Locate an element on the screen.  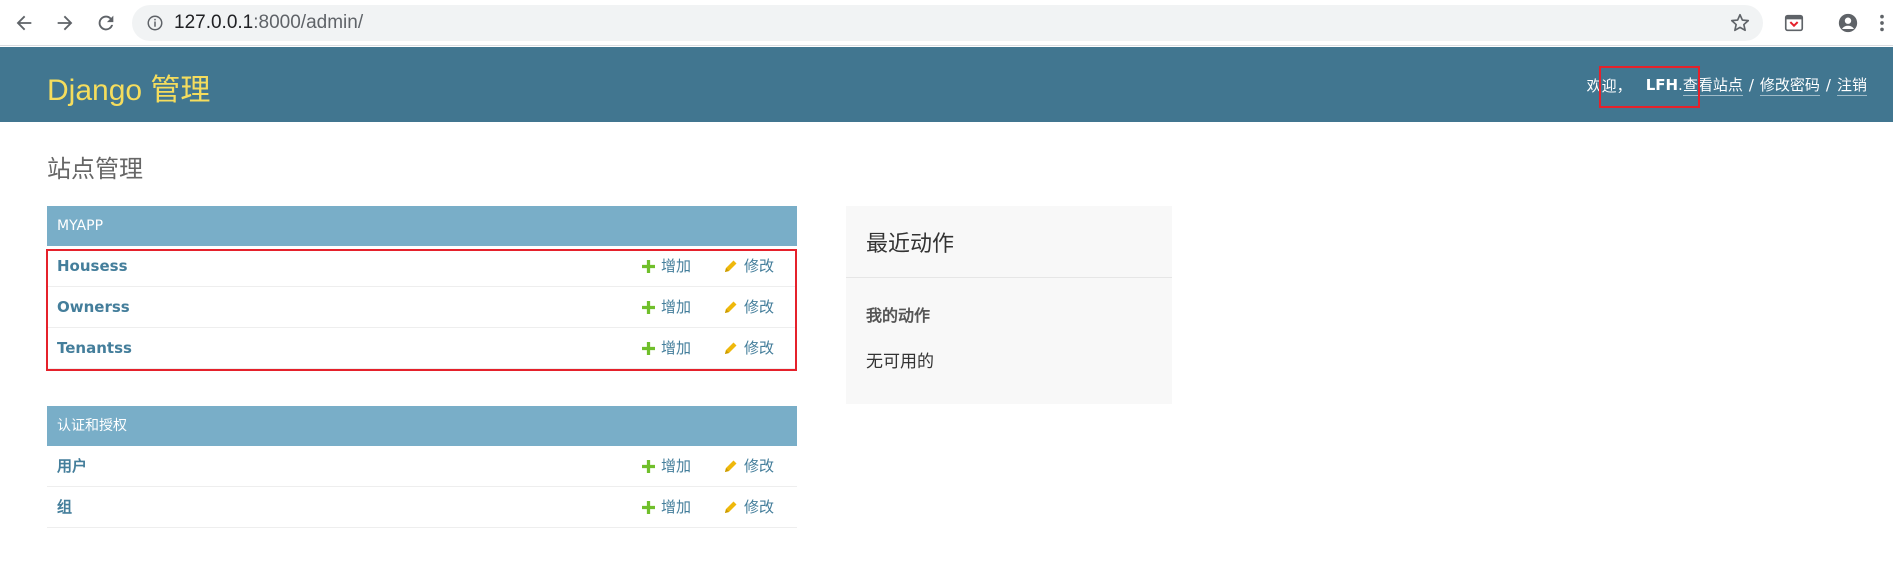
module-auth: 认证和授权 用户 增加 修改 组 增加 修改 is located at coordinates (422, 467).